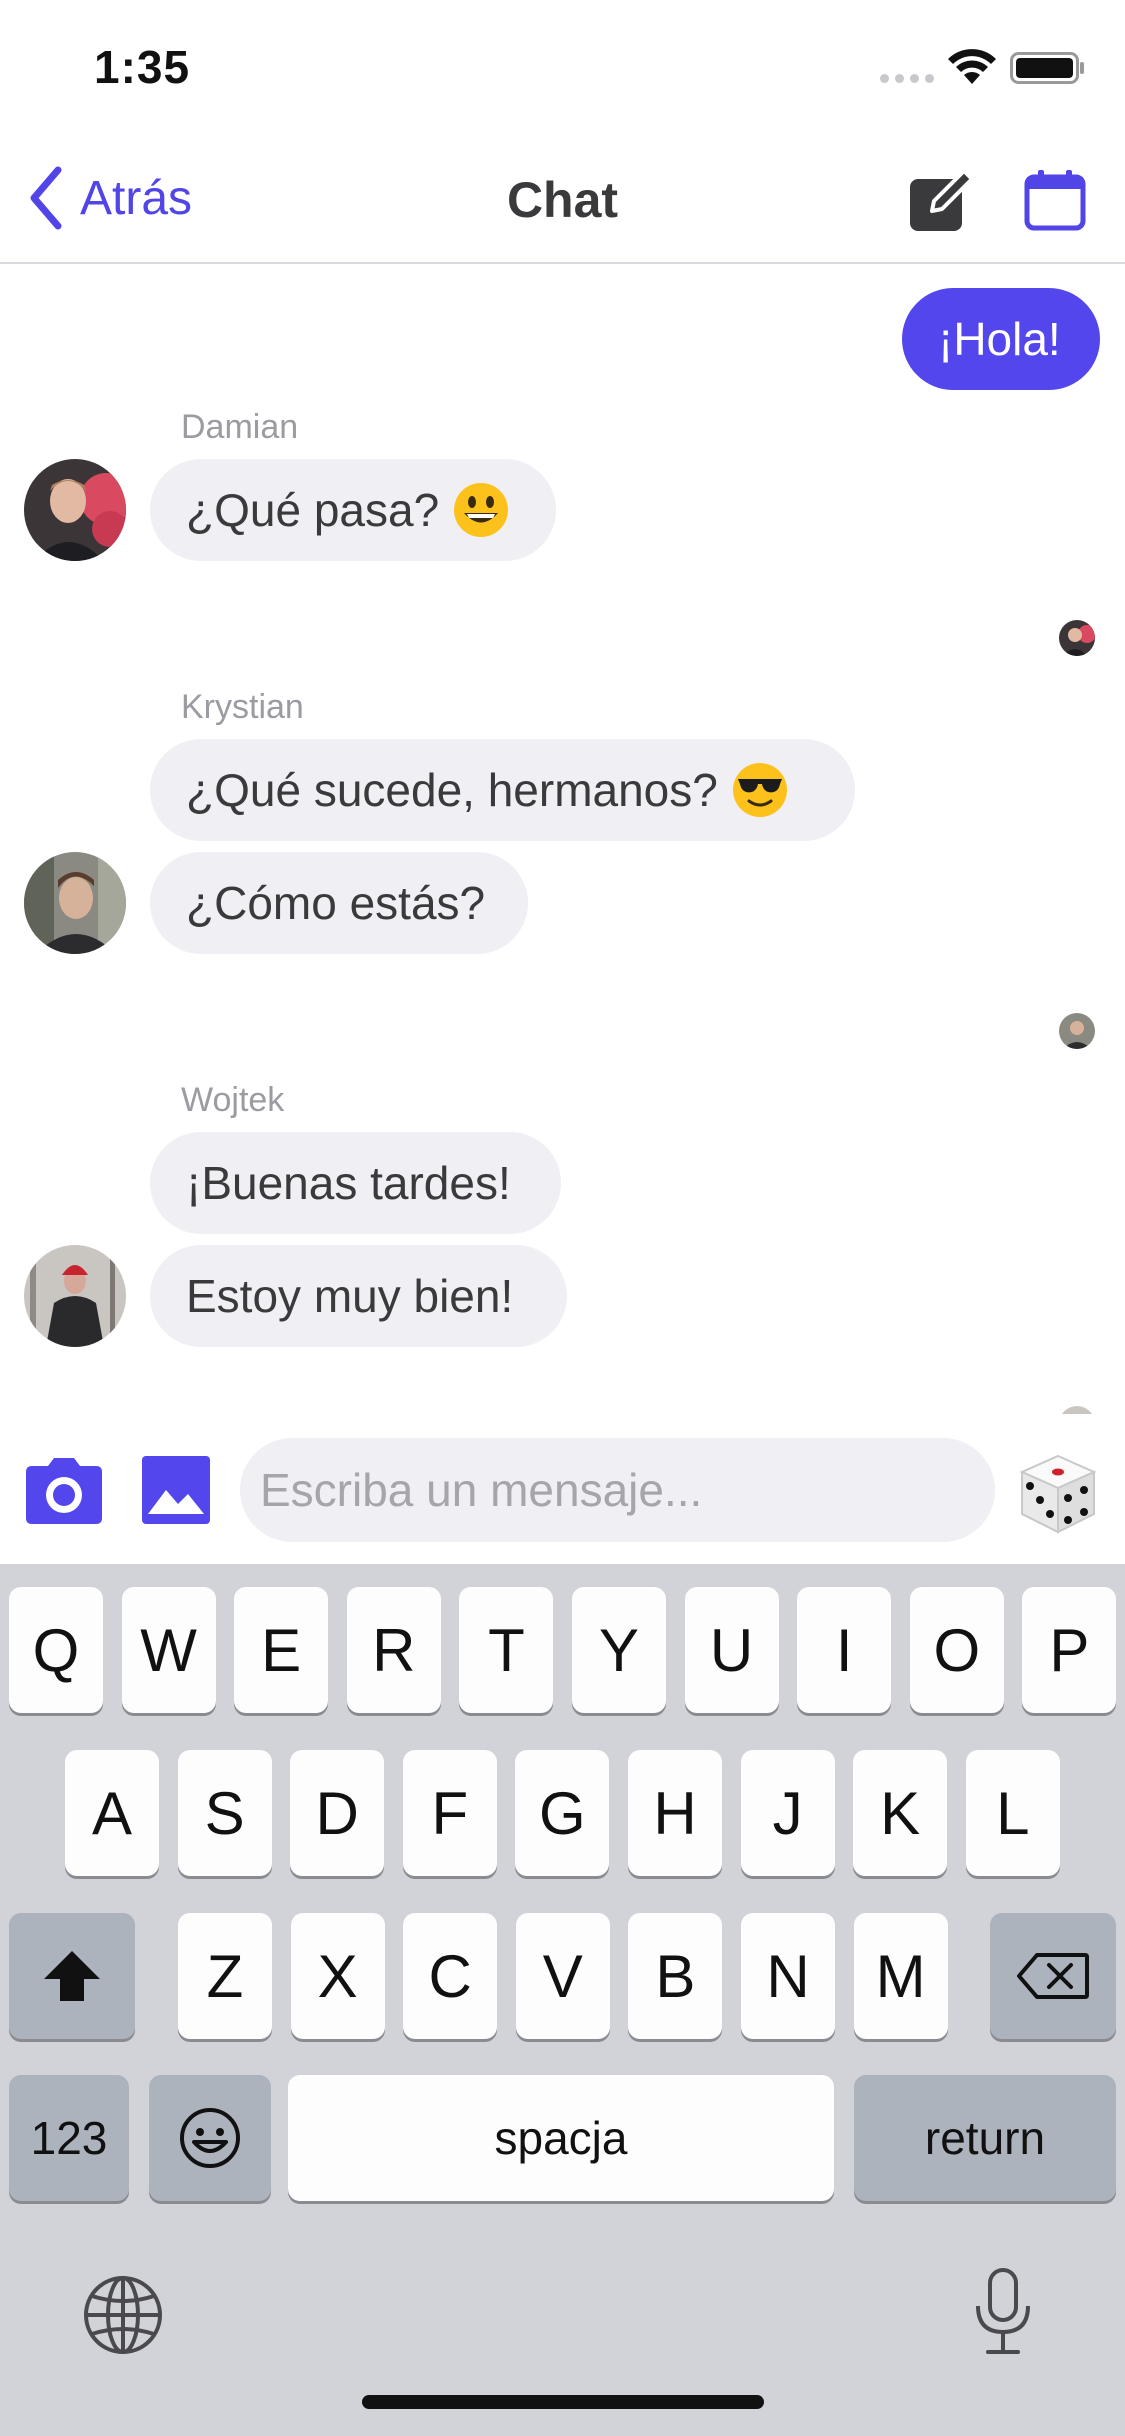 The image size is (1125, 2436). What do you see at coordinates (281, 1650) in the screenshot?
I see `key-e: E` at bounding box center [281, 1650].